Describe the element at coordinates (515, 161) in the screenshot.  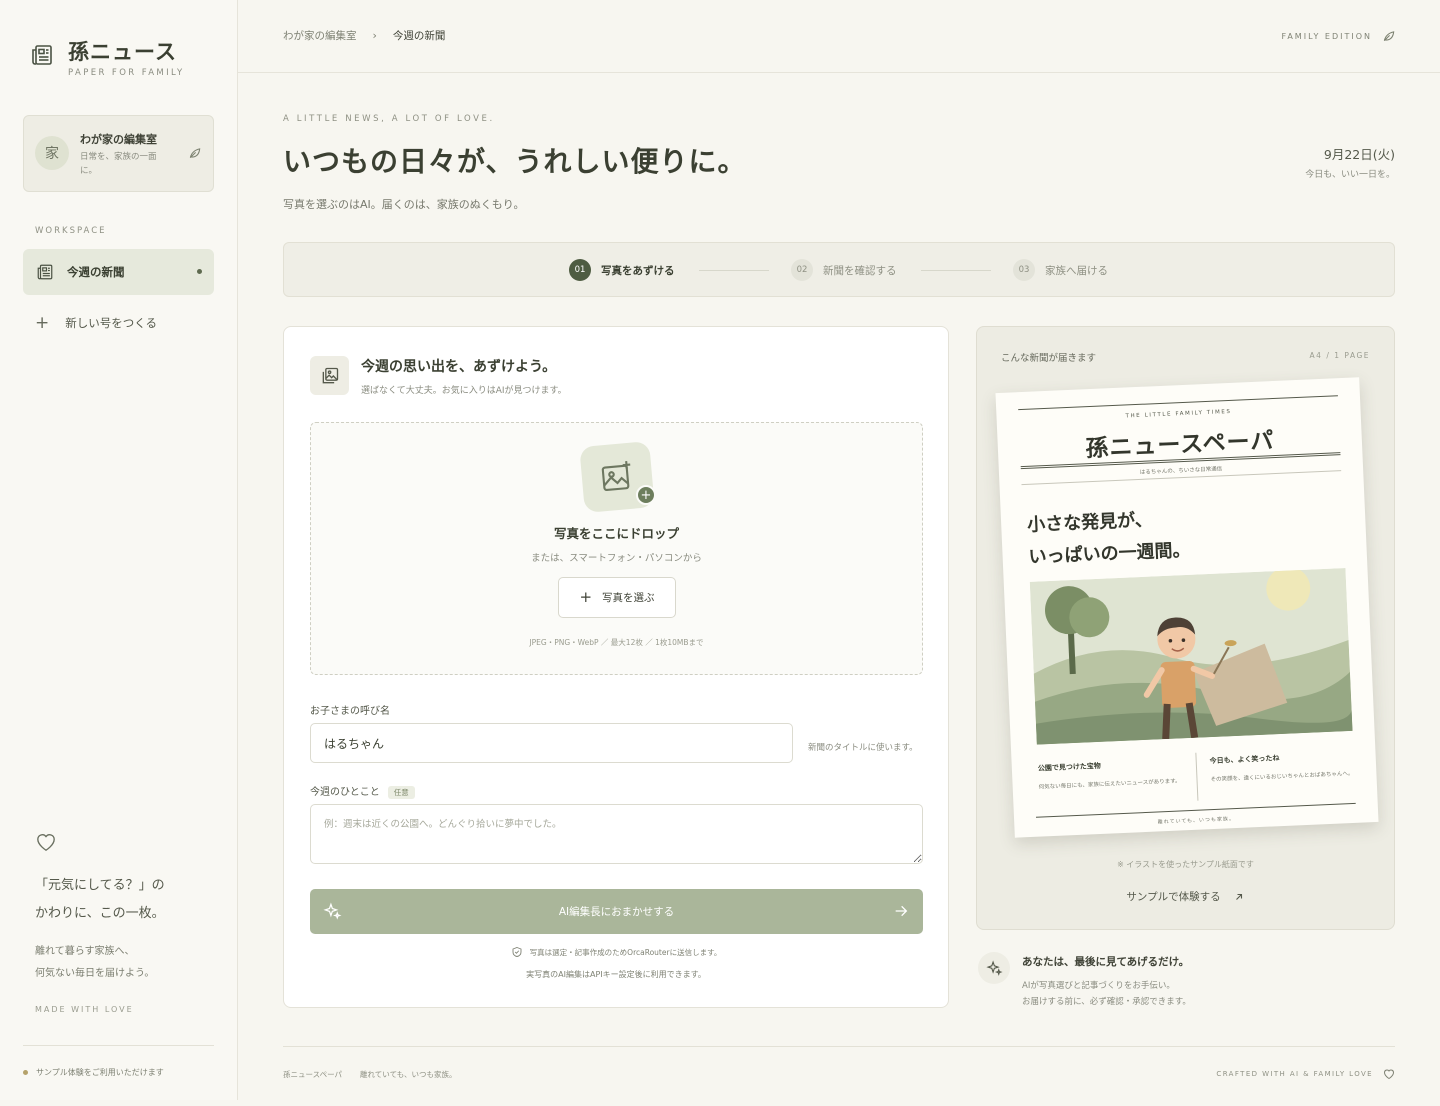
I see `page-title: いつもの日々が、うれしい便りに。` at that location.